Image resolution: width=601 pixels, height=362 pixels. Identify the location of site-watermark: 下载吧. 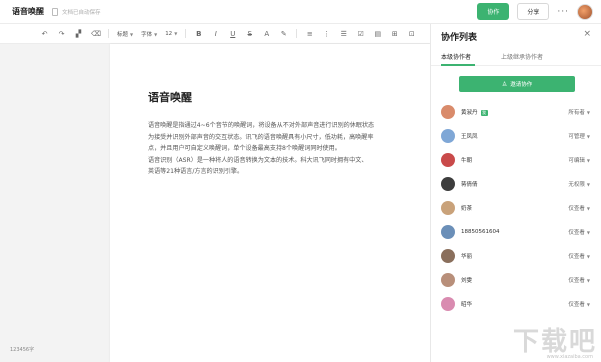
(554, 342).